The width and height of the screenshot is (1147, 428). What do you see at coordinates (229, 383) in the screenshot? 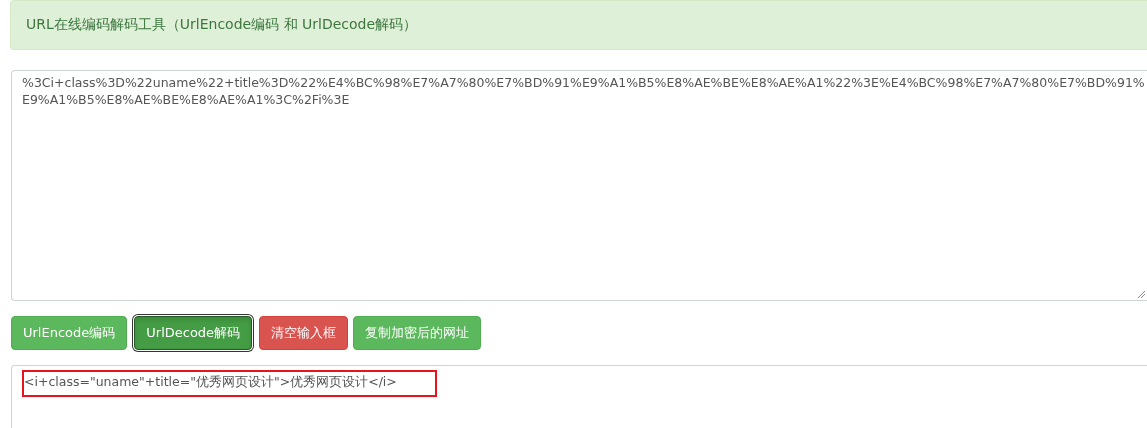
I see `output-text: <i+class="uname"+title="优秀网页设计">优秀网页设计</i>` at bounding box center [229, 383].